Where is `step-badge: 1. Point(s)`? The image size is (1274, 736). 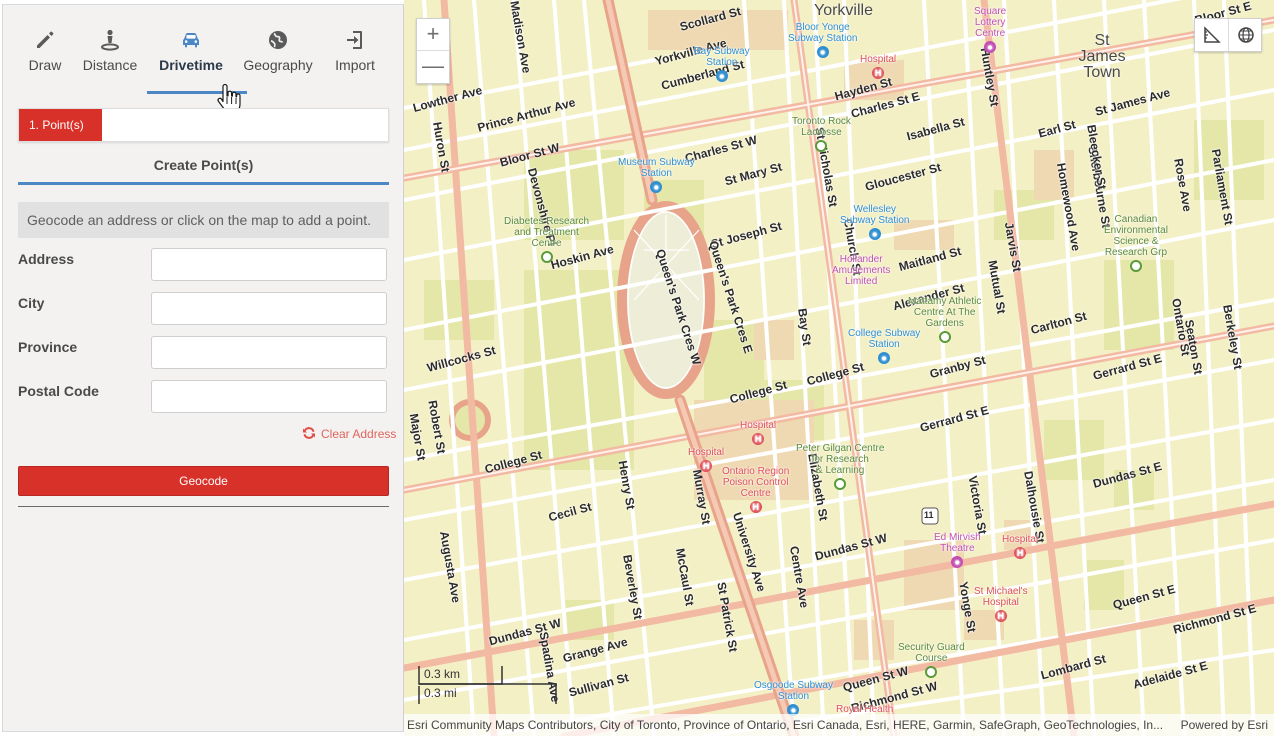 step-badge: 1. Point(s) is located at coordinates (60, 125).